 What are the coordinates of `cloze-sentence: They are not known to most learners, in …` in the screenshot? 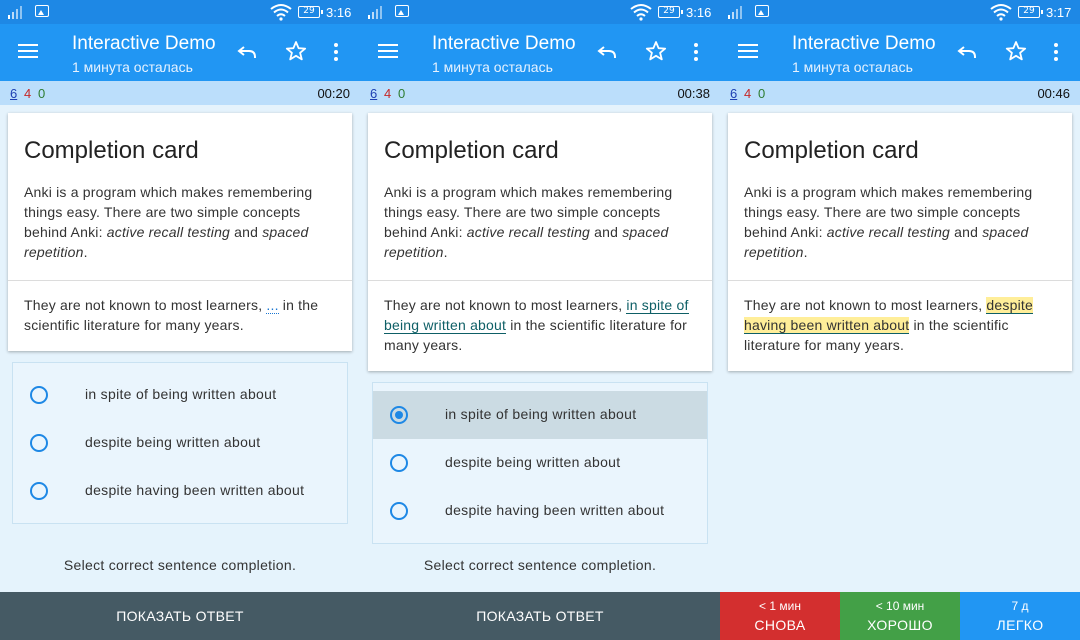 It's located at (536, 325).